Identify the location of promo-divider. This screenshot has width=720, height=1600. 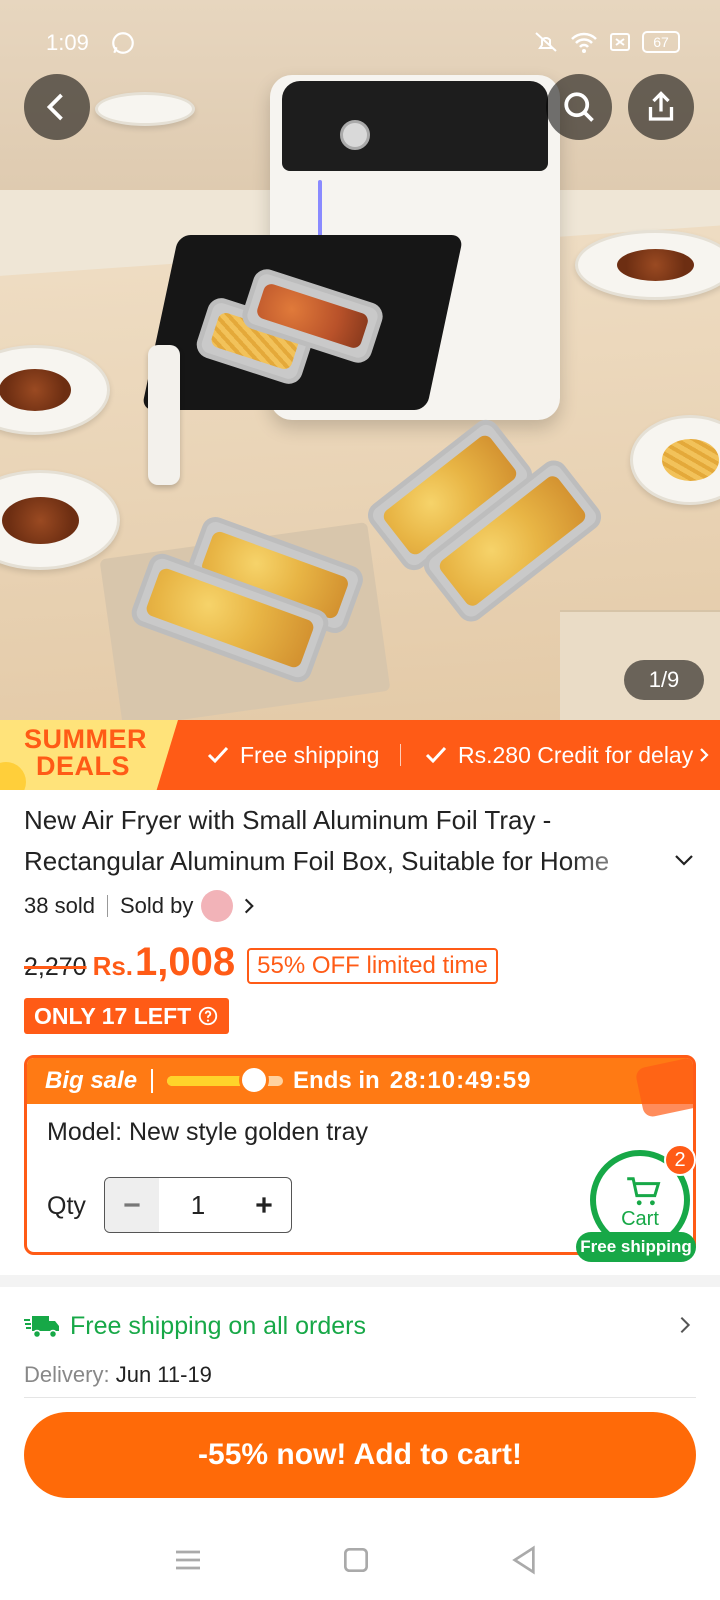
(400, 755).